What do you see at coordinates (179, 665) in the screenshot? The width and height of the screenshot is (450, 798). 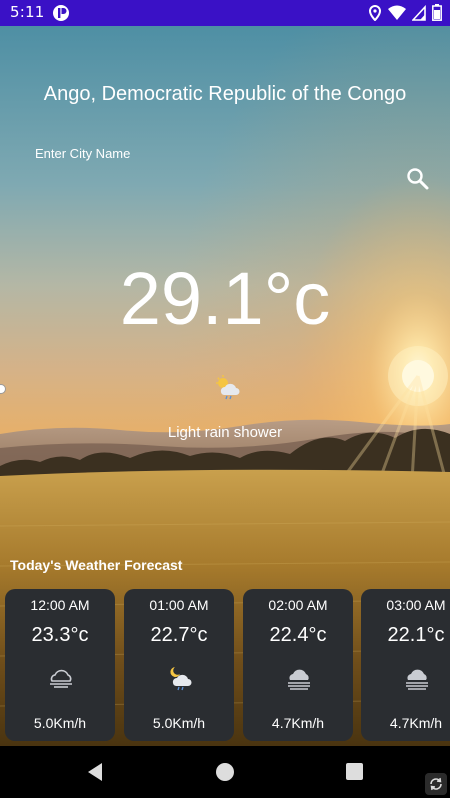 I see `forecast-card: 01:00 AM 22.7°c 5.0Km/h` at bounding box center [179, 665].